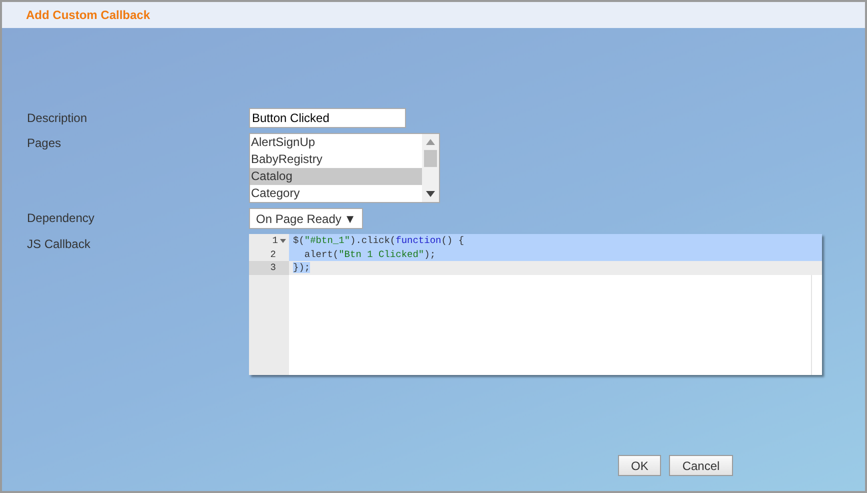  I want to click on list-item: BabyRegistry, so click(336, 159).